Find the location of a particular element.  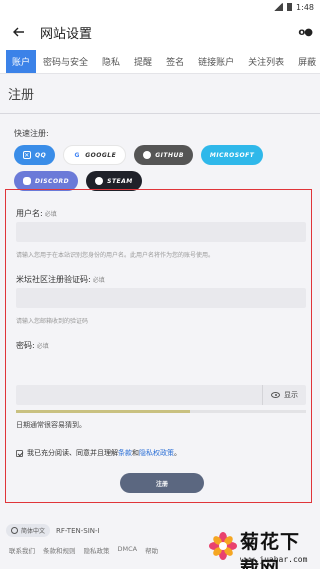

discord-label: DISCORD is located at coordinates (52, 181).